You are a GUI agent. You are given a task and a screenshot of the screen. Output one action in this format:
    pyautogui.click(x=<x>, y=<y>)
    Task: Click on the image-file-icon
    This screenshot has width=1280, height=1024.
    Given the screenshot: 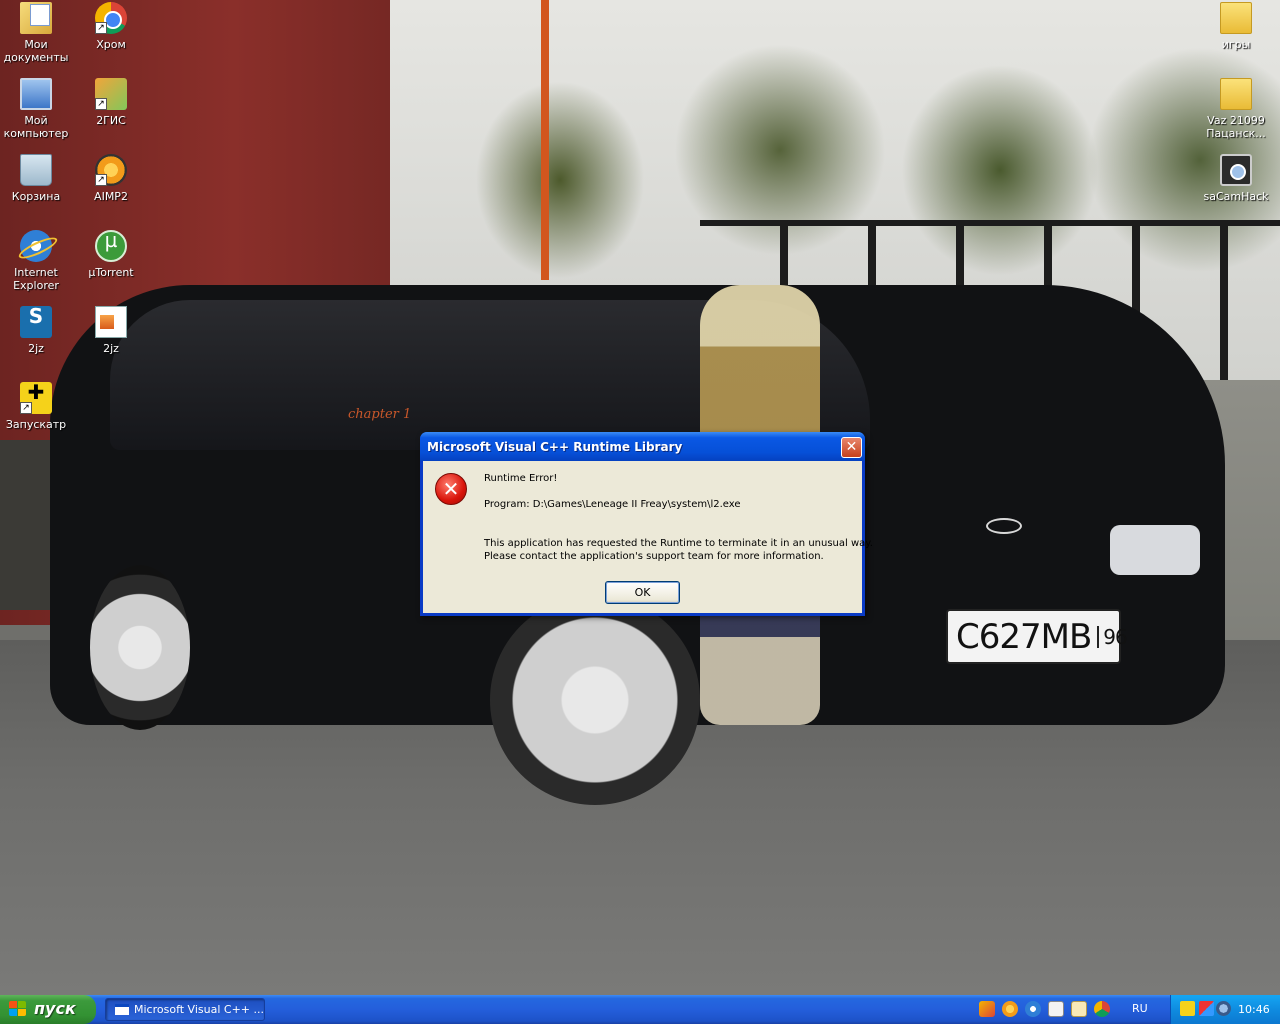 What is the action you would take?
    pyautogui.click(x=111, y=322)
    